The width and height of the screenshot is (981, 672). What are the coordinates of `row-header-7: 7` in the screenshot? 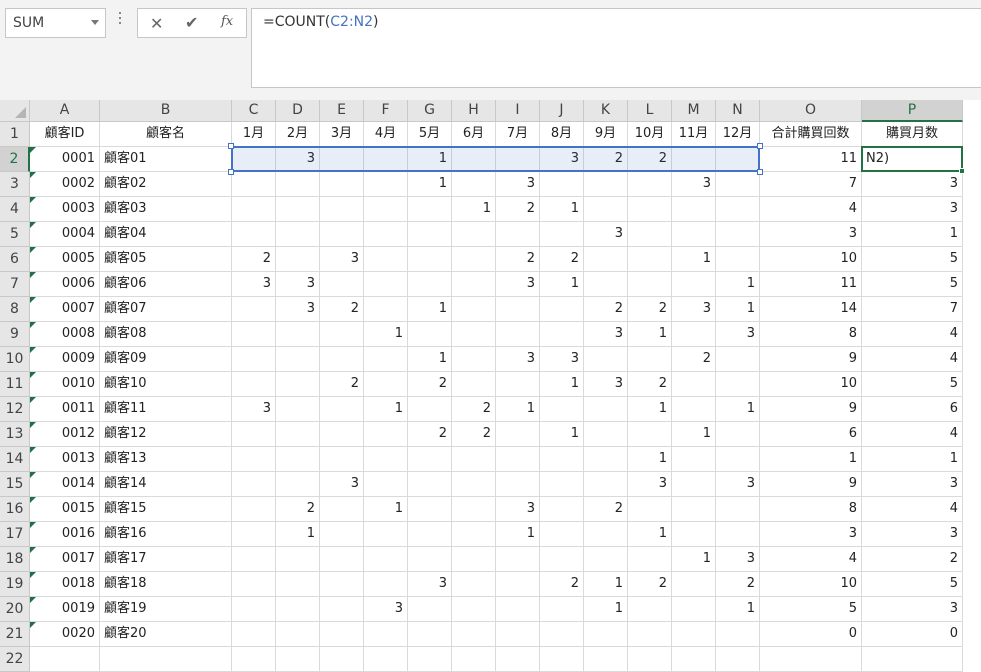 It's located at (15, 284).